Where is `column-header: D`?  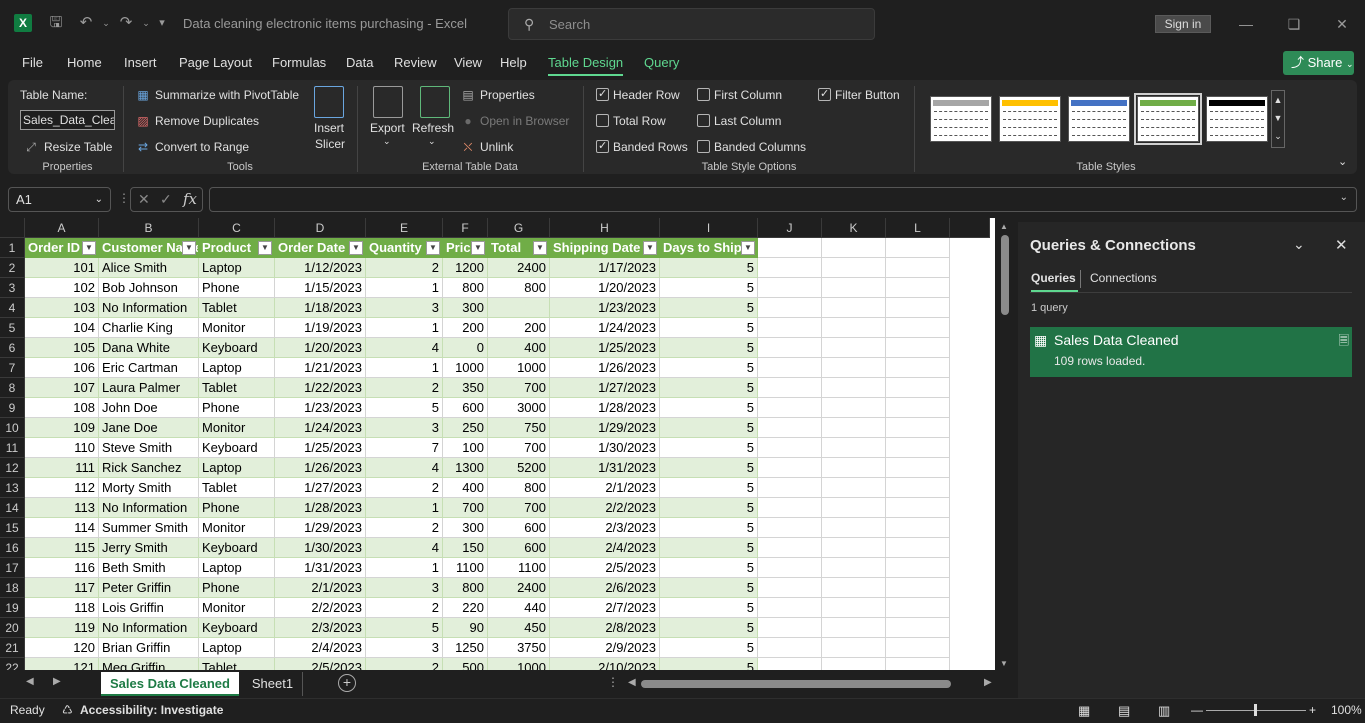
column-header: D is located at coordinates (320, 228).